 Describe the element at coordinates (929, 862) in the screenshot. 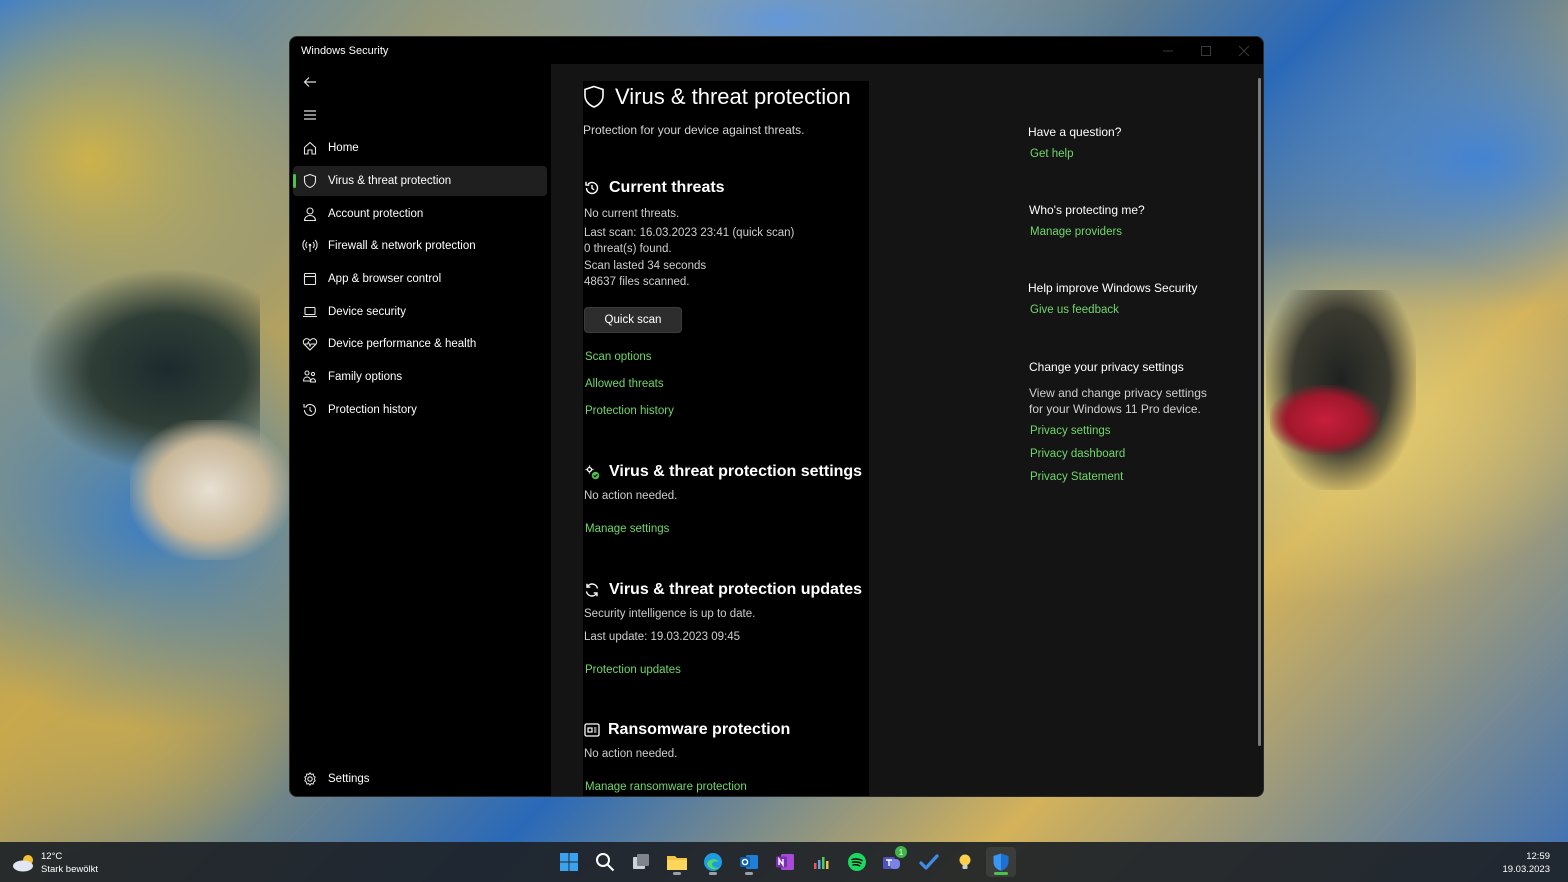

I see `todo-icon` at that location.